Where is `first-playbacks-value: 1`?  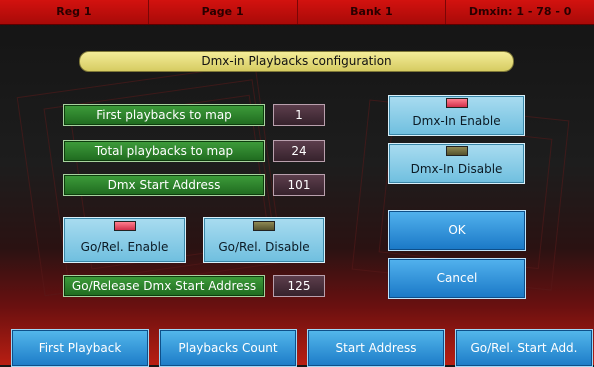 first-playbacks-value: 1 is located at coordinates (299, 115).